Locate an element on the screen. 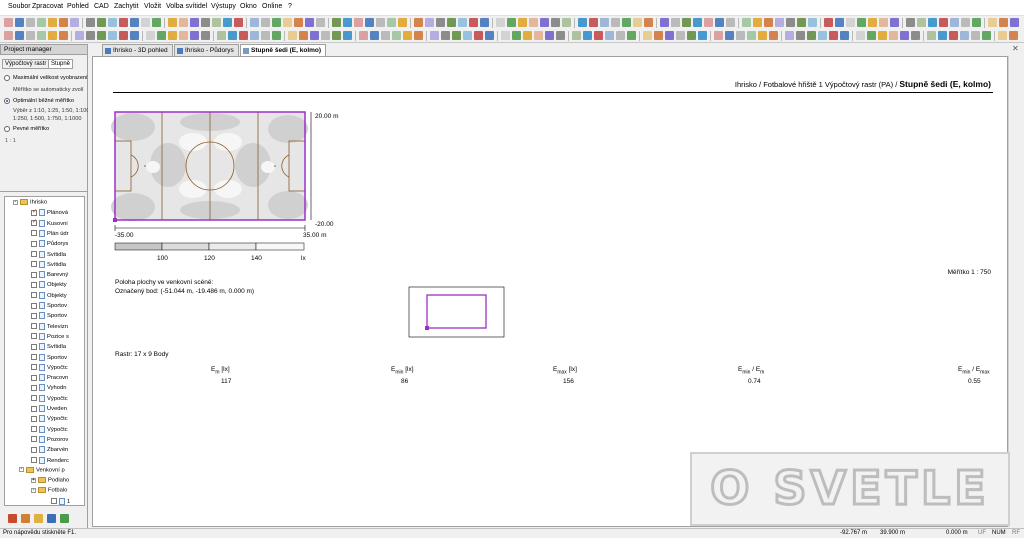  pane-tool-icon is located at coordinates (12, 518).